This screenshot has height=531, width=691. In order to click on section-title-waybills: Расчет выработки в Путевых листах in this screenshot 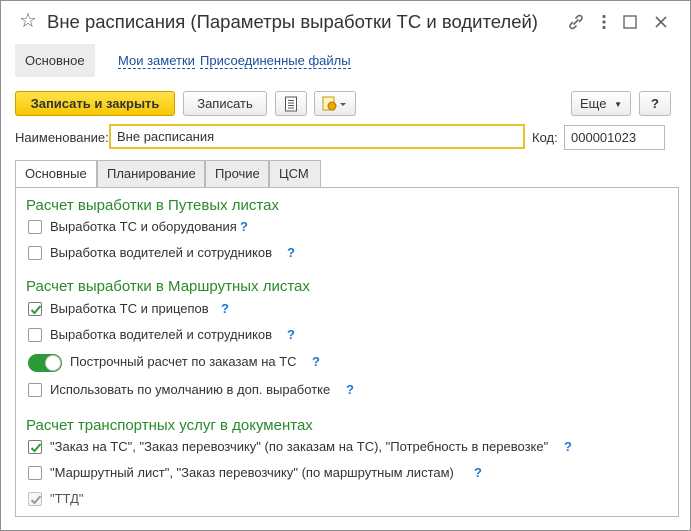, I will do `click(152, 205)`.